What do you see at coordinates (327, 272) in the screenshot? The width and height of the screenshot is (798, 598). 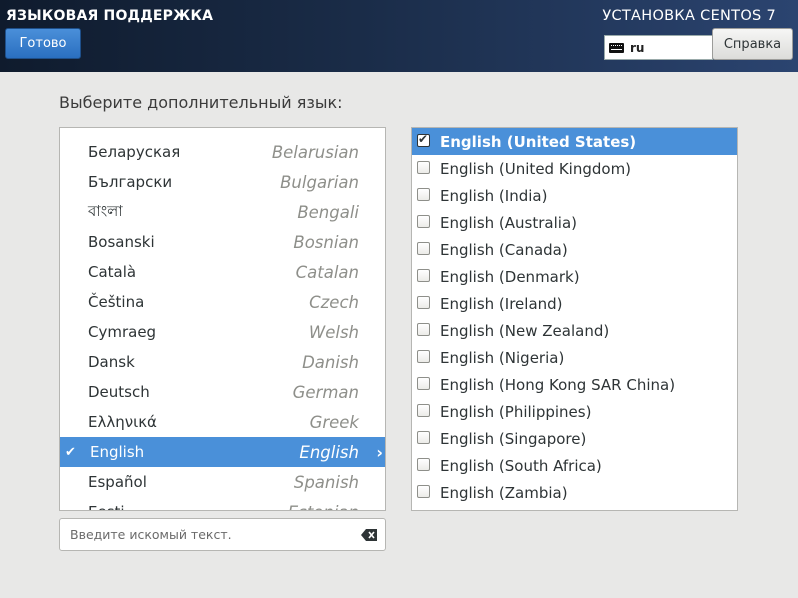 I see `language-english-name: Catalan` at bounding box center [327, 272].